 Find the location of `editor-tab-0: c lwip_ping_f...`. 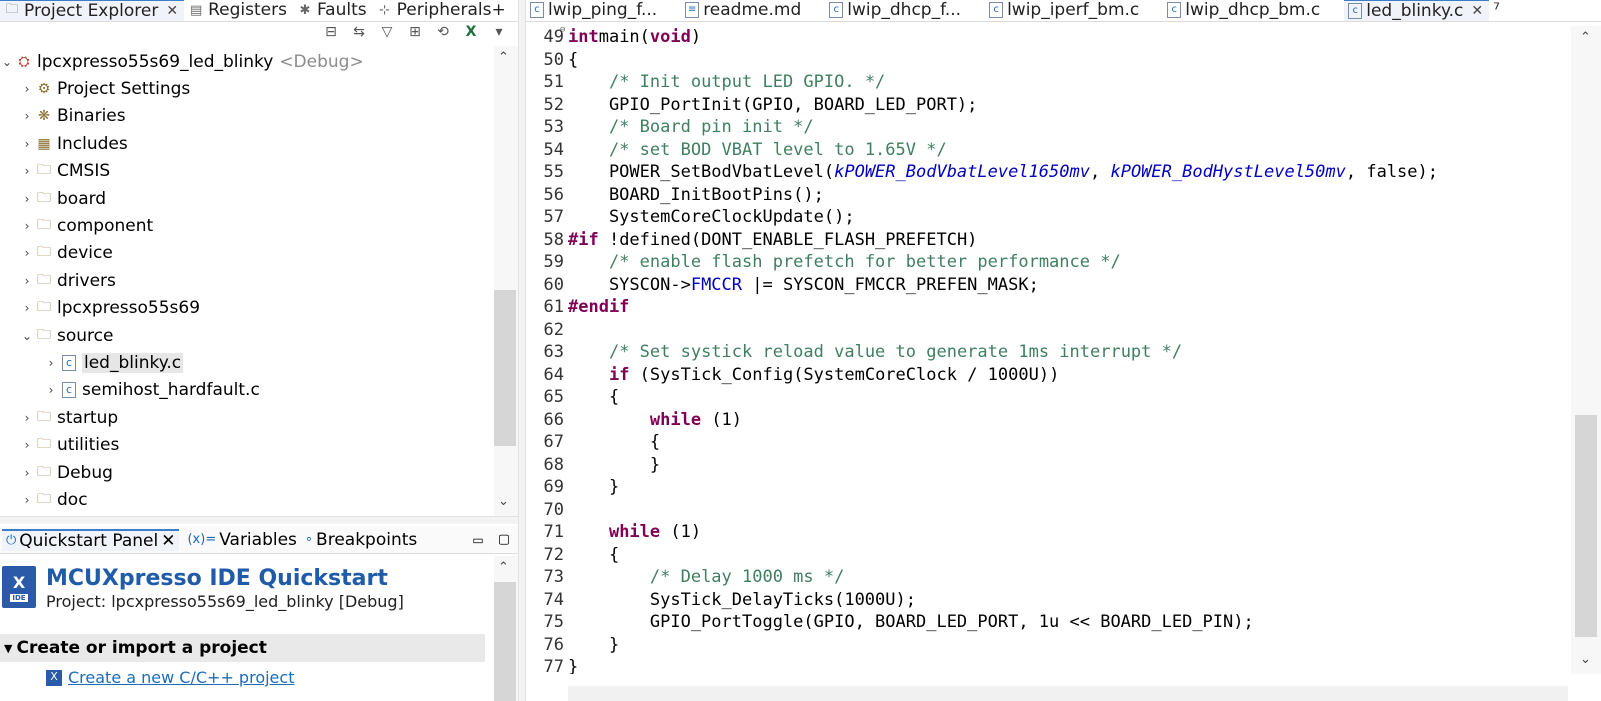

editor-tab-0: c lwip_ping_f... is located at coordinates (603, 10).